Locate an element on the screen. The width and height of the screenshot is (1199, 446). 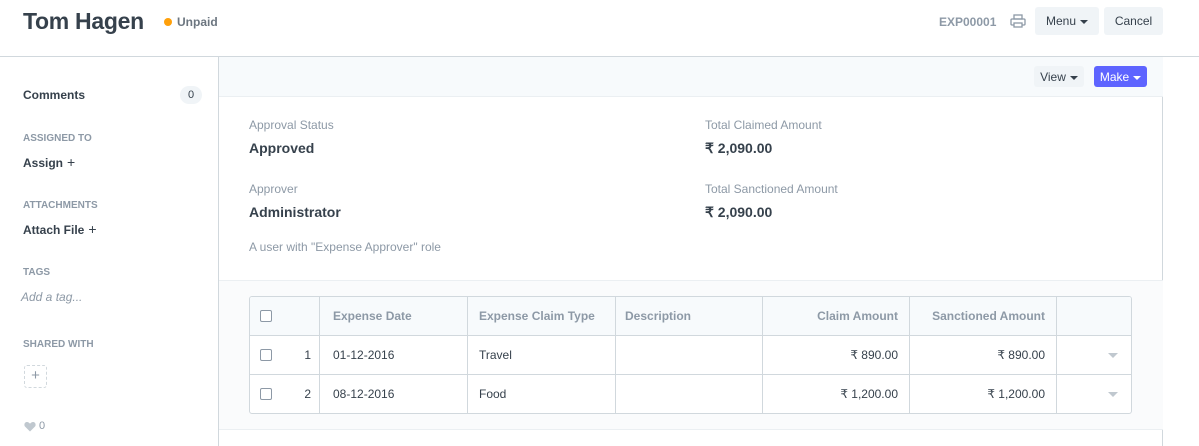
total-claimed-label: Total Claimed Amount is located at coordinates (763, 125).